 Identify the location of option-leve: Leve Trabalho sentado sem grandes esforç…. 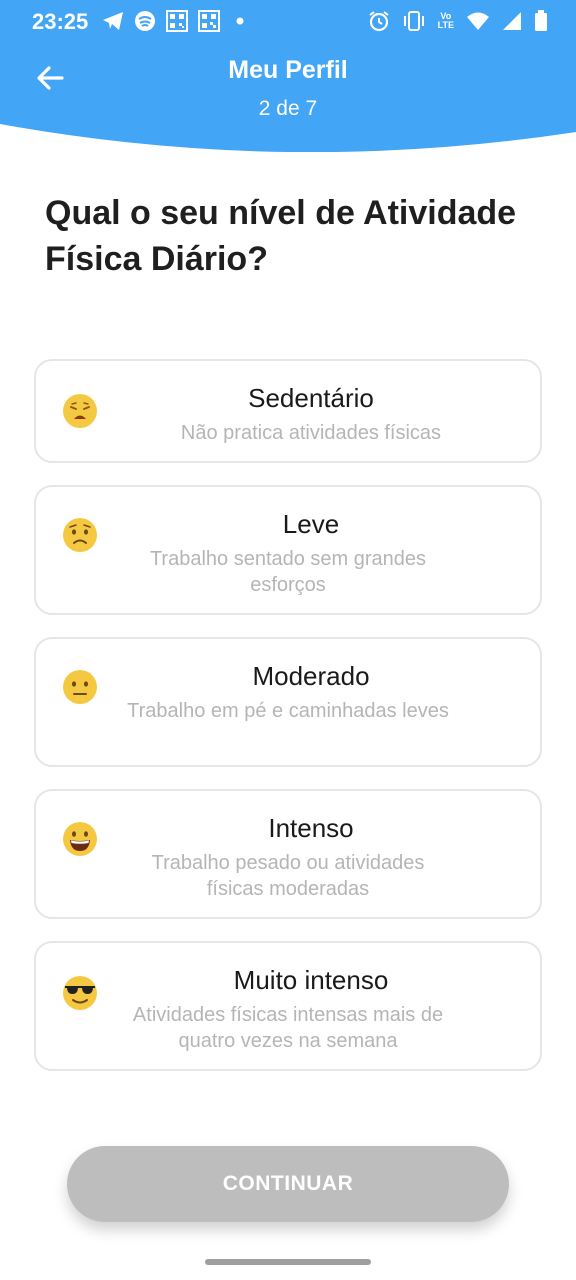
(288, 550).